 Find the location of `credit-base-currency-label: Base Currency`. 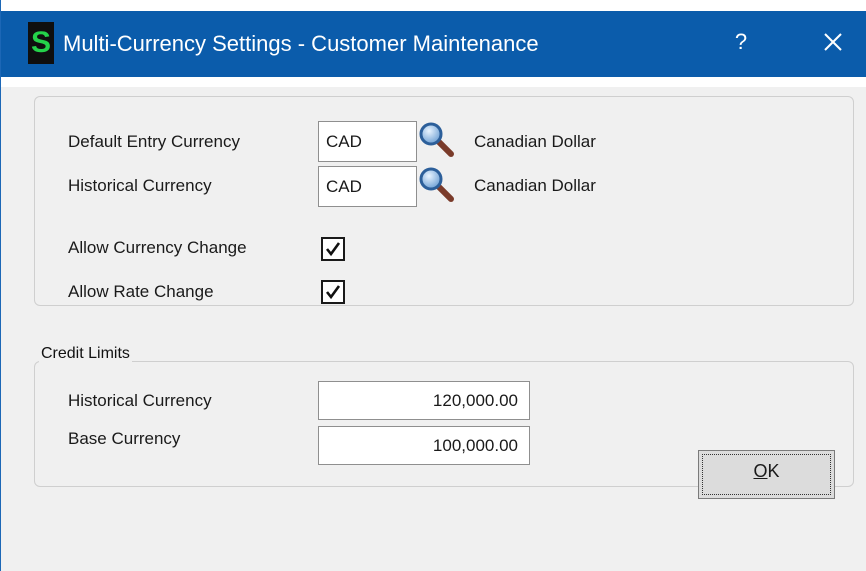

credit-base-currency-label: Base Currency is located at coordinates (124, 438).